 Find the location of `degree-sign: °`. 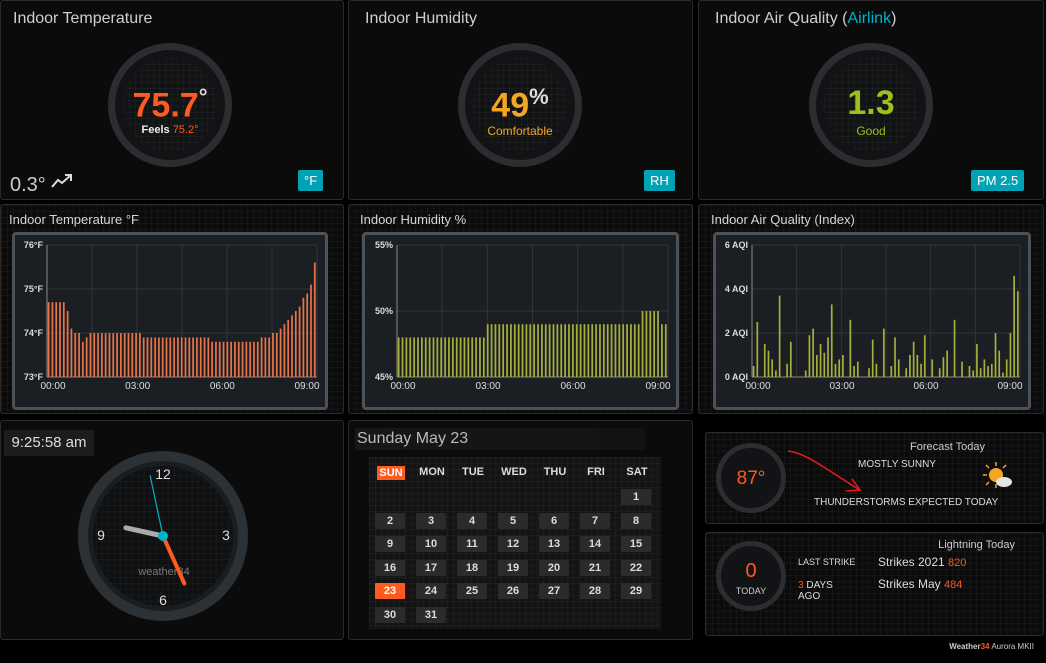

degree-sign: ° is located at coordinates (203, 96).